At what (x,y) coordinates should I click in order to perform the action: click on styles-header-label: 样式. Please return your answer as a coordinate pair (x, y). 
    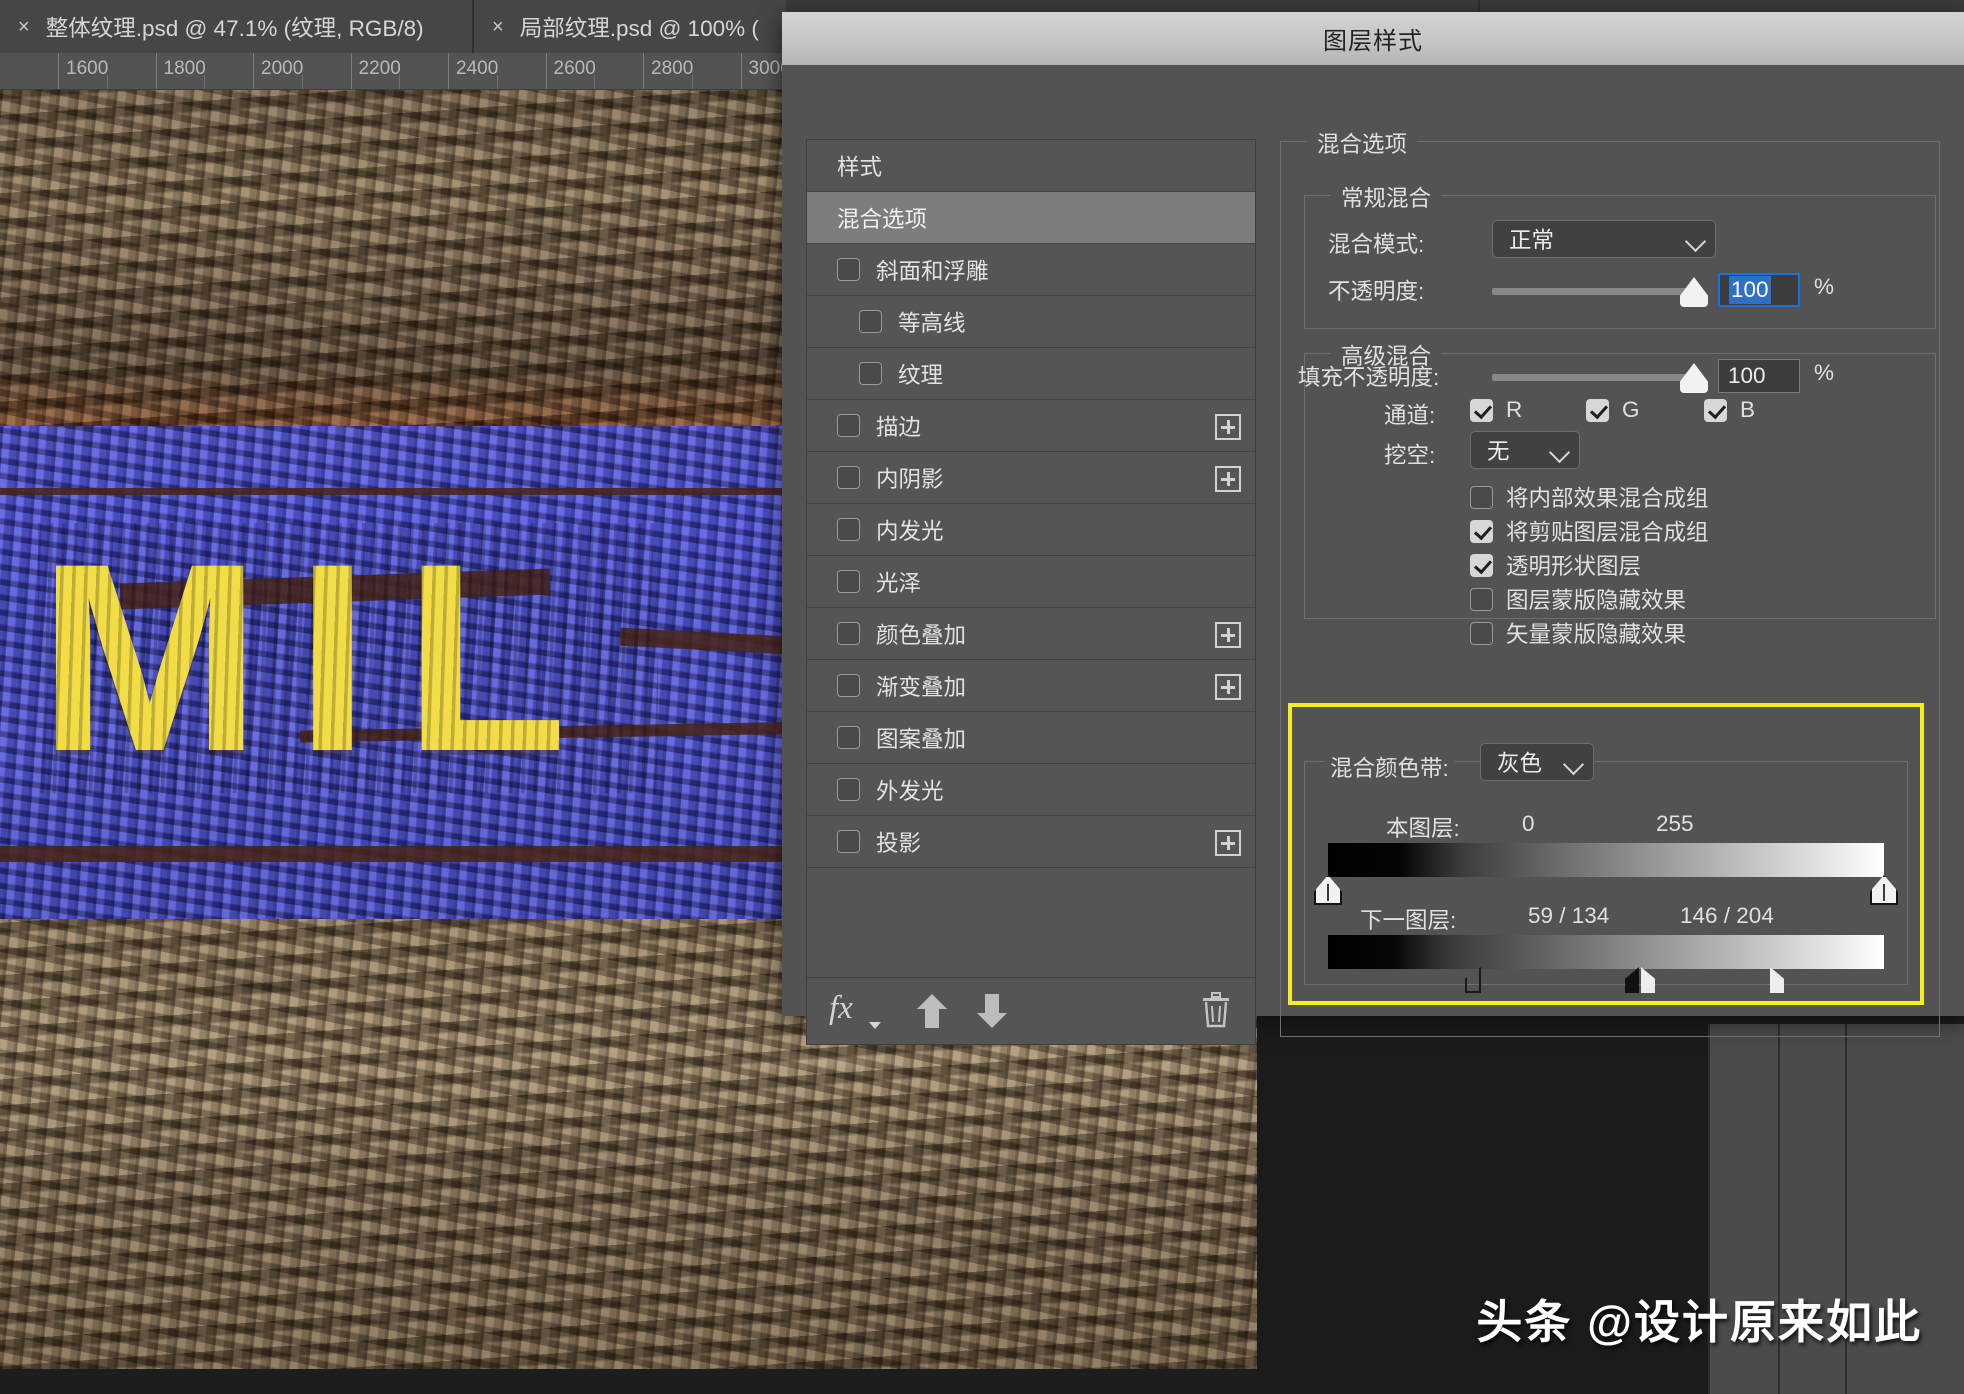
    Looking at the image, I should click on (860, 167).